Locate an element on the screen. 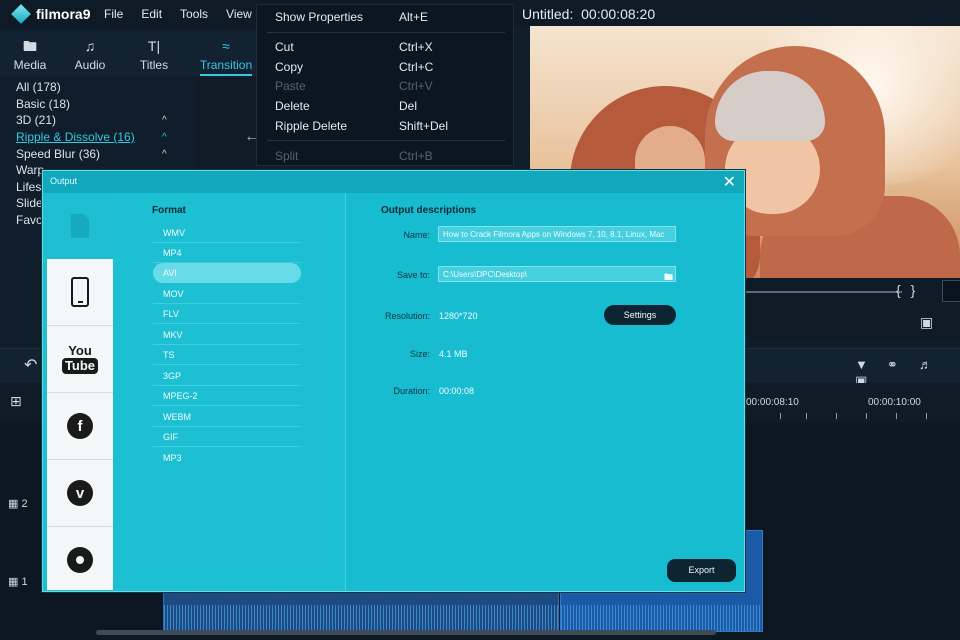 This screenshot has width=960, height=640. duration-value: 00:00:08 is located at coordinates (457, 391).